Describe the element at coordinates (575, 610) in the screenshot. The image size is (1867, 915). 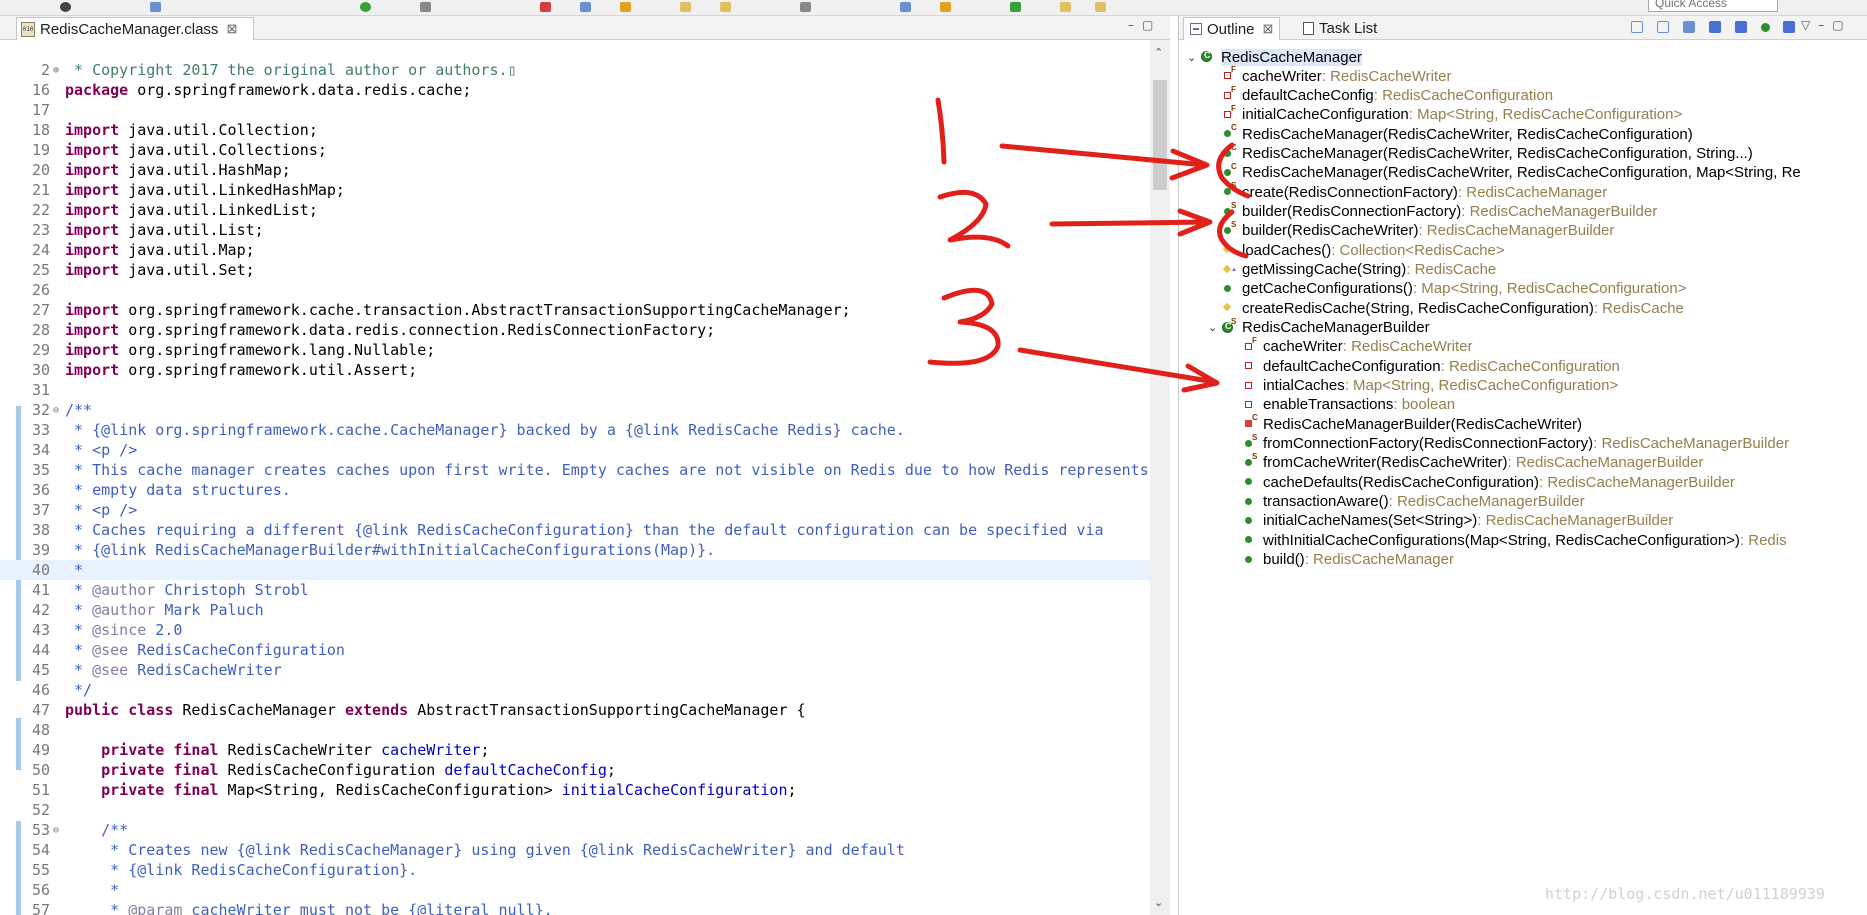
I see `code-line: 42 * @author Mark Paluch` at that location.